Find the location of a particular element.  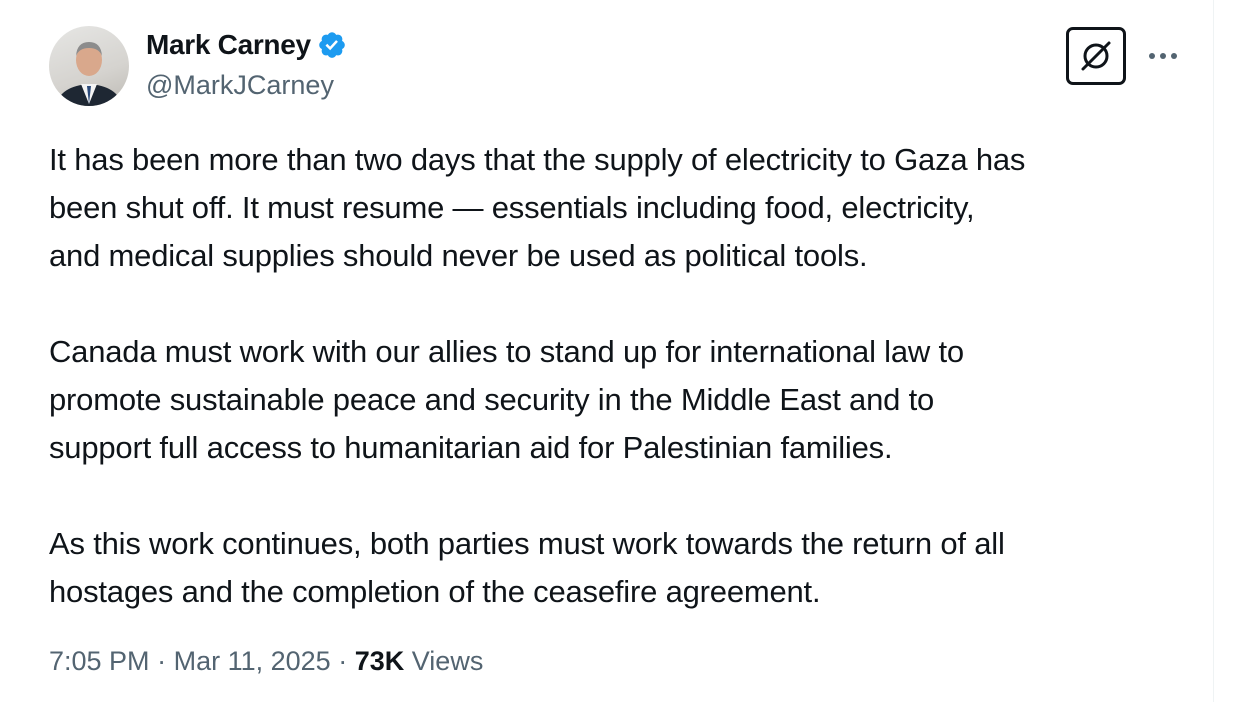

grok-button is located at coordinates (1096, 56).